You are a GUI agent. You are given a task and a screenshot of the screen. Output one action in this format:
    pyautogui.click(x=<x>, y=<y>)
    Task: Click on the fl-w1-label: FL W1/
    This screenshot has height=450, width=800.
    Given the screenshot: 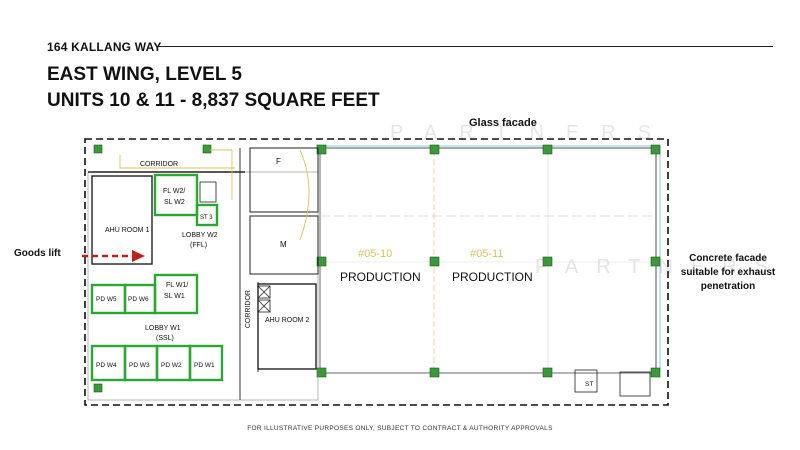 What is the action you would take?
    pyautogui.click(x=177, y=285)
    